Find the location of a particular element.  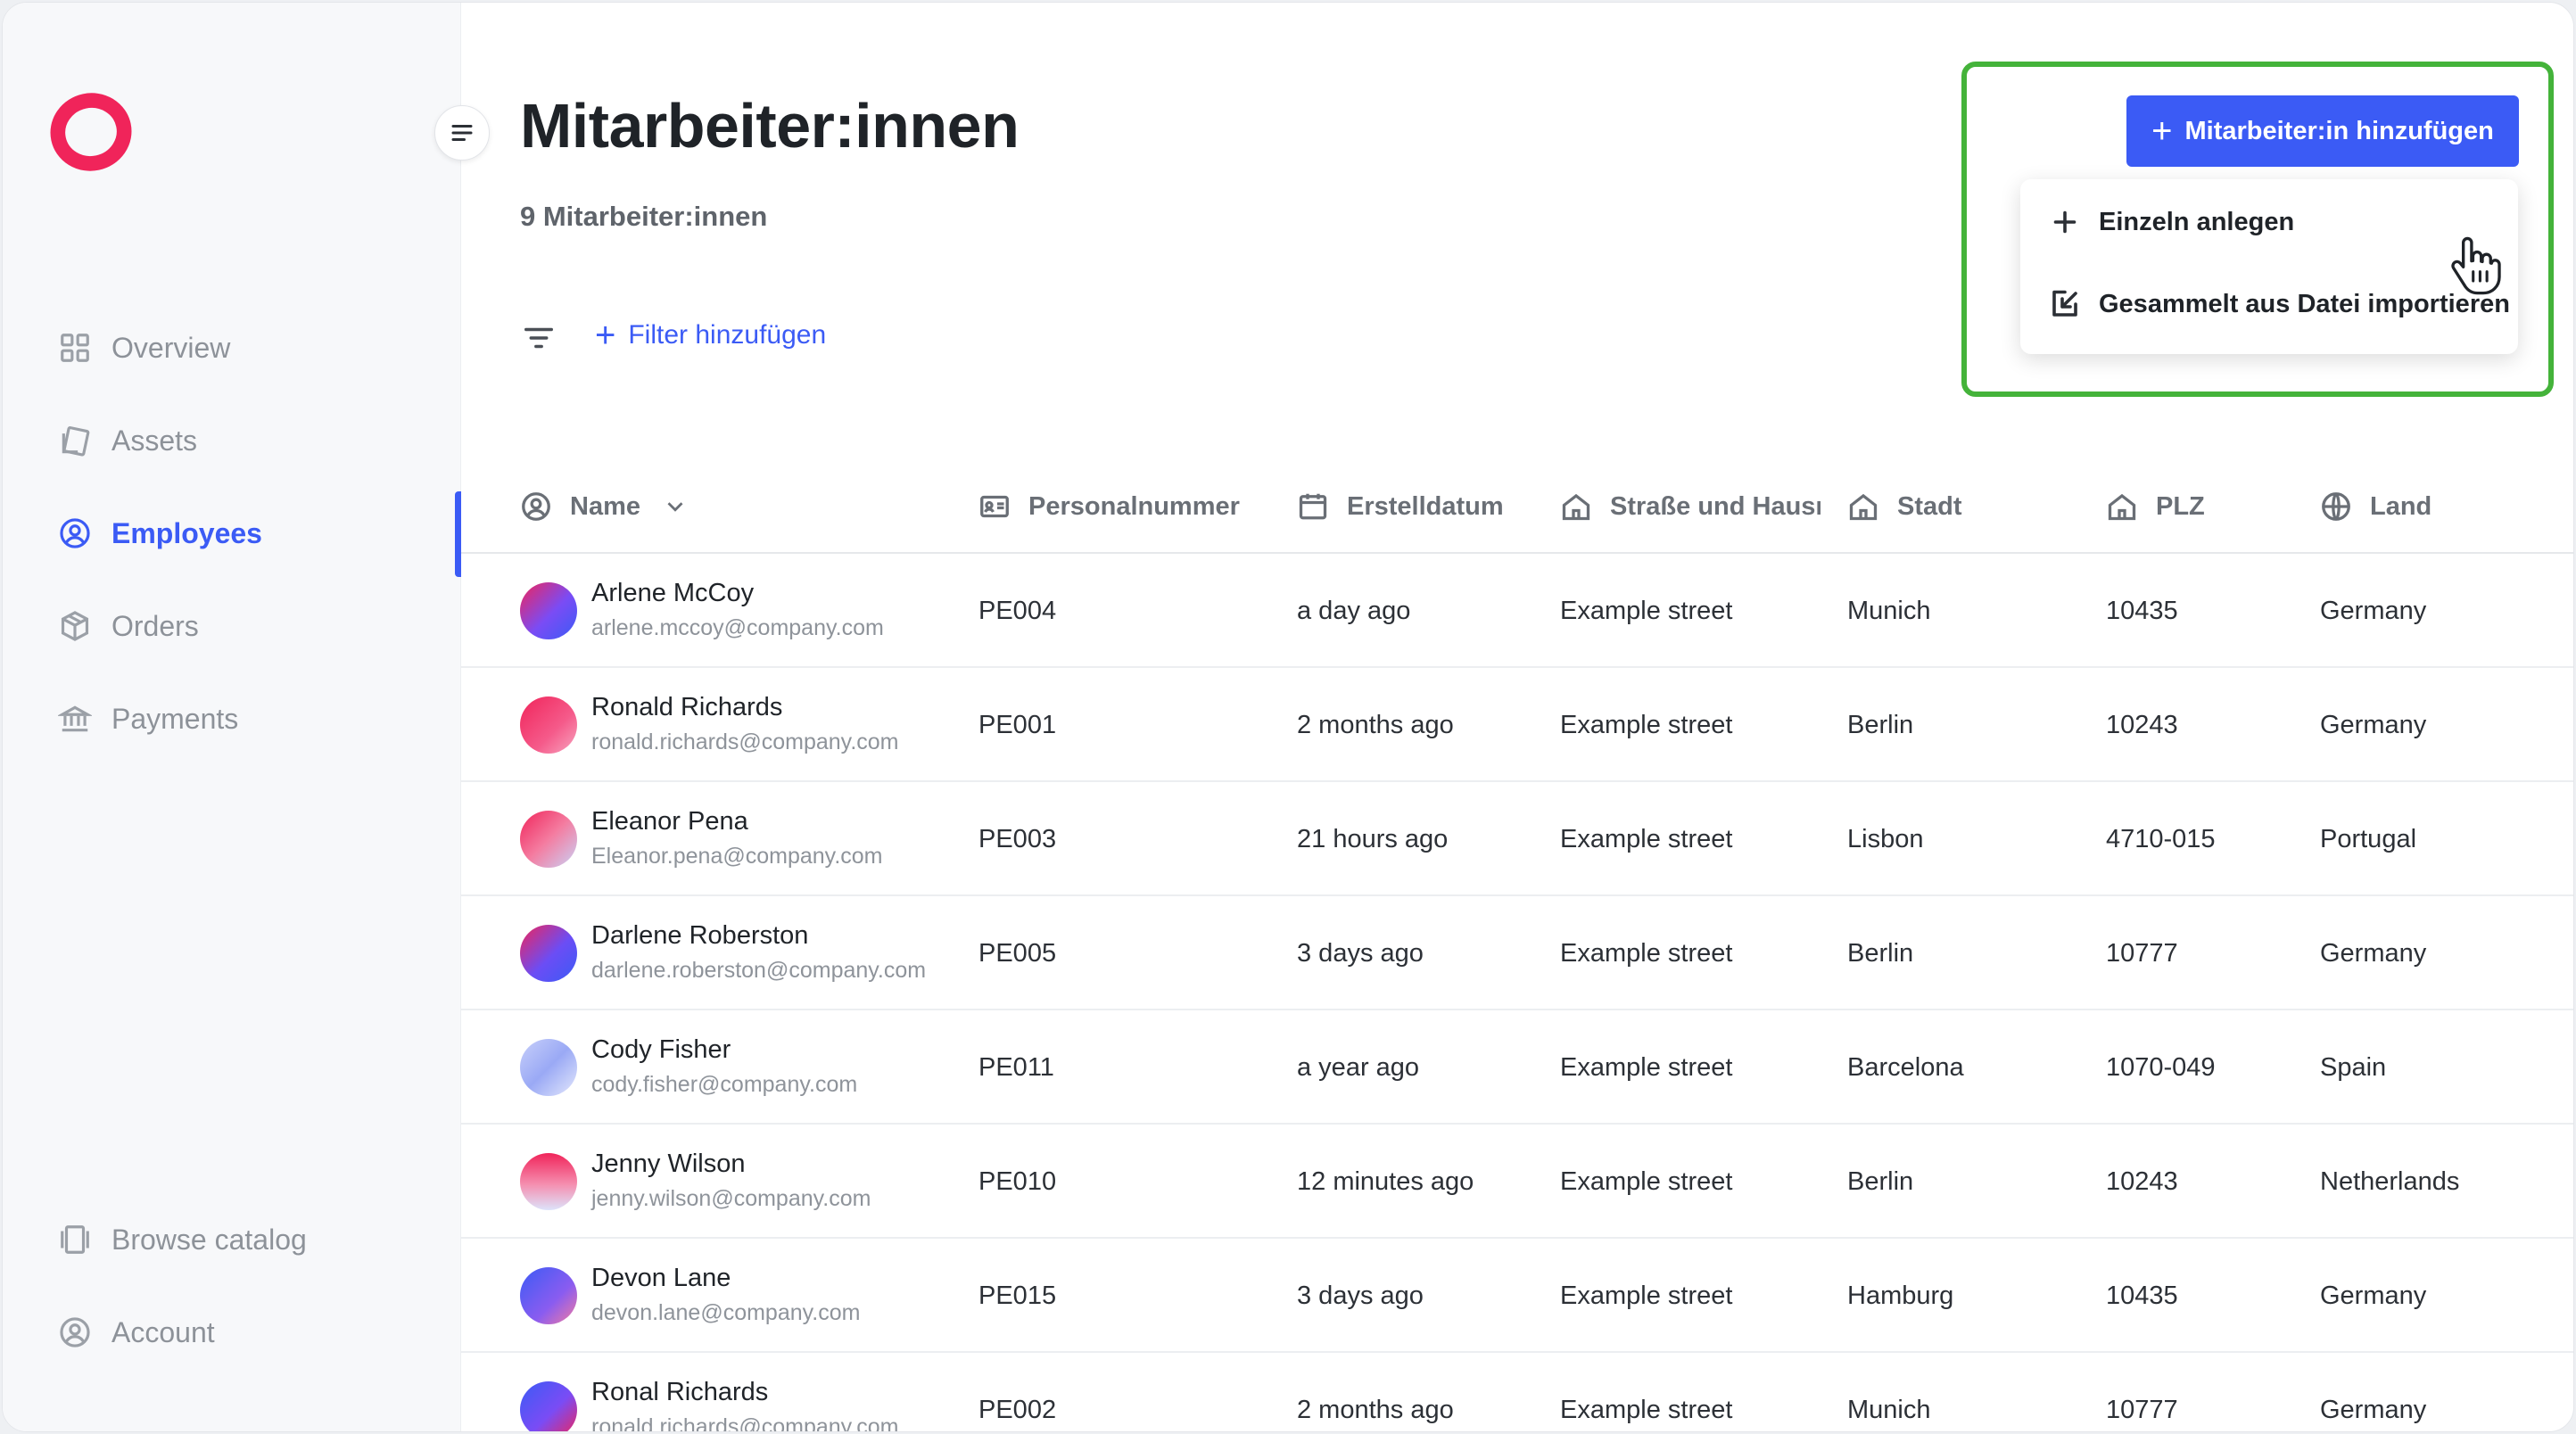

column-header-plz: PLZ is located at coordinates (2155, 506).